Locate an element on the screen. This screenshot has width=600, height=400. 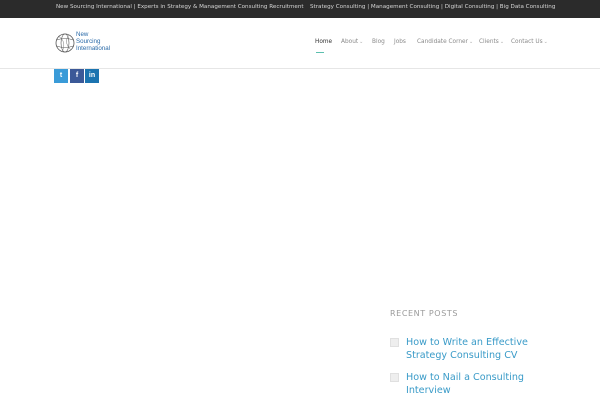
nav-item-candidate-corner: Candidate Corner⌄ is located at coordinates (445, 42).